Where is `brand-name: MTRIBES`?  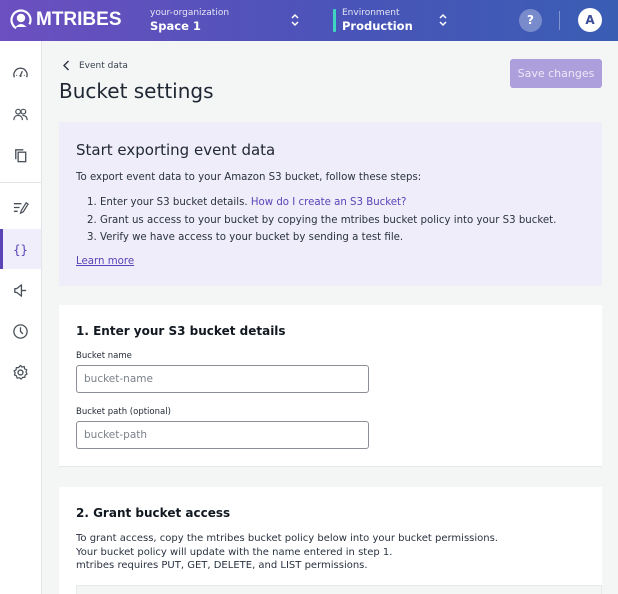
brand-name: MTRIBES is located at coordinates (79, 19).